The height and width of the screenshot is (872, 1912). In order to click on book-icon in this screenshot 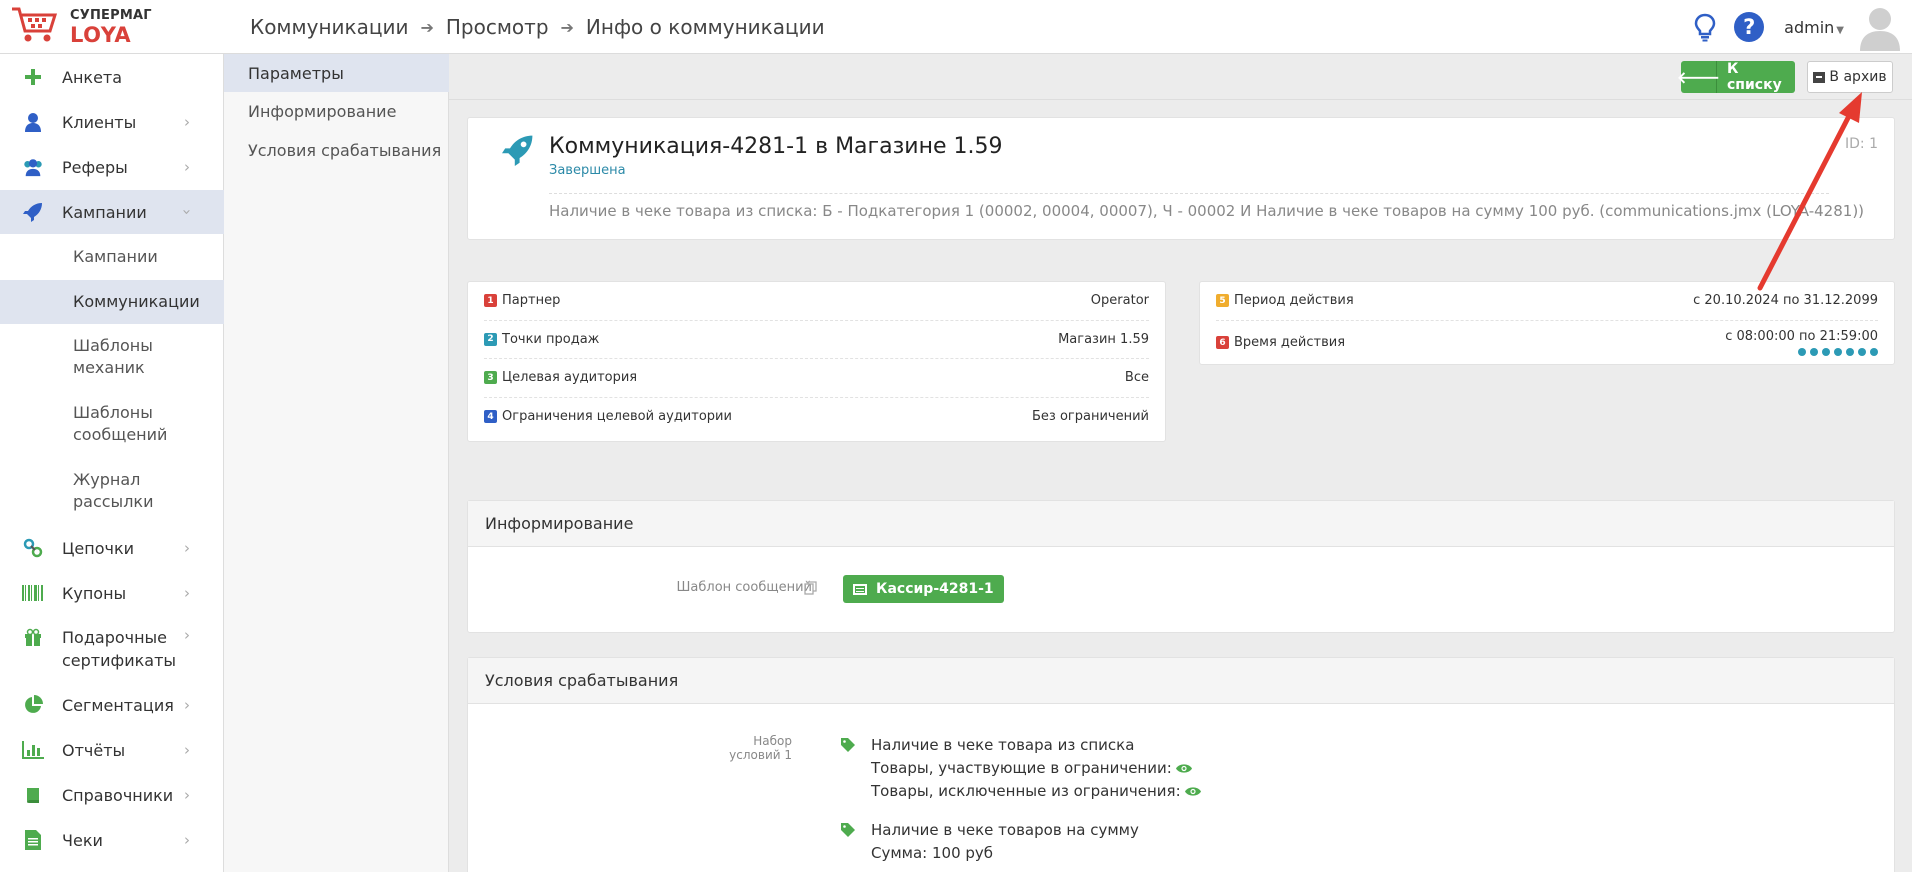, I will do `click(33, 795)`.